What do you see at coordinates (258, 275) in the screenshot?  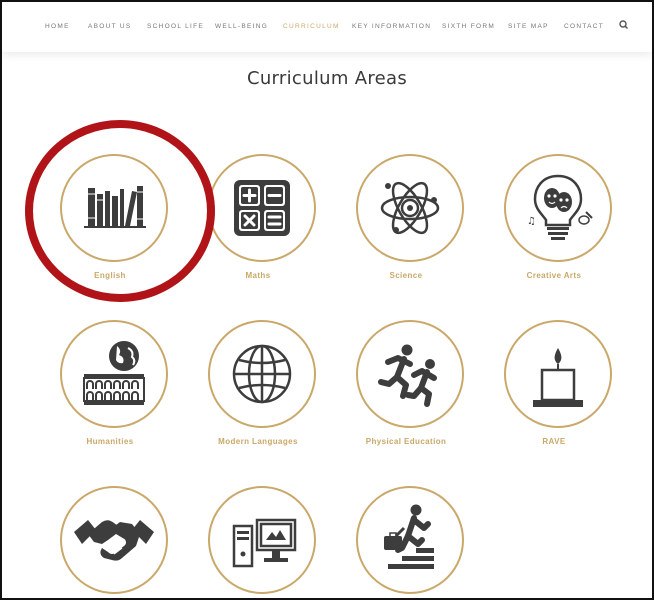 I see `area-label: Maths` at bounding box center [258, 275].